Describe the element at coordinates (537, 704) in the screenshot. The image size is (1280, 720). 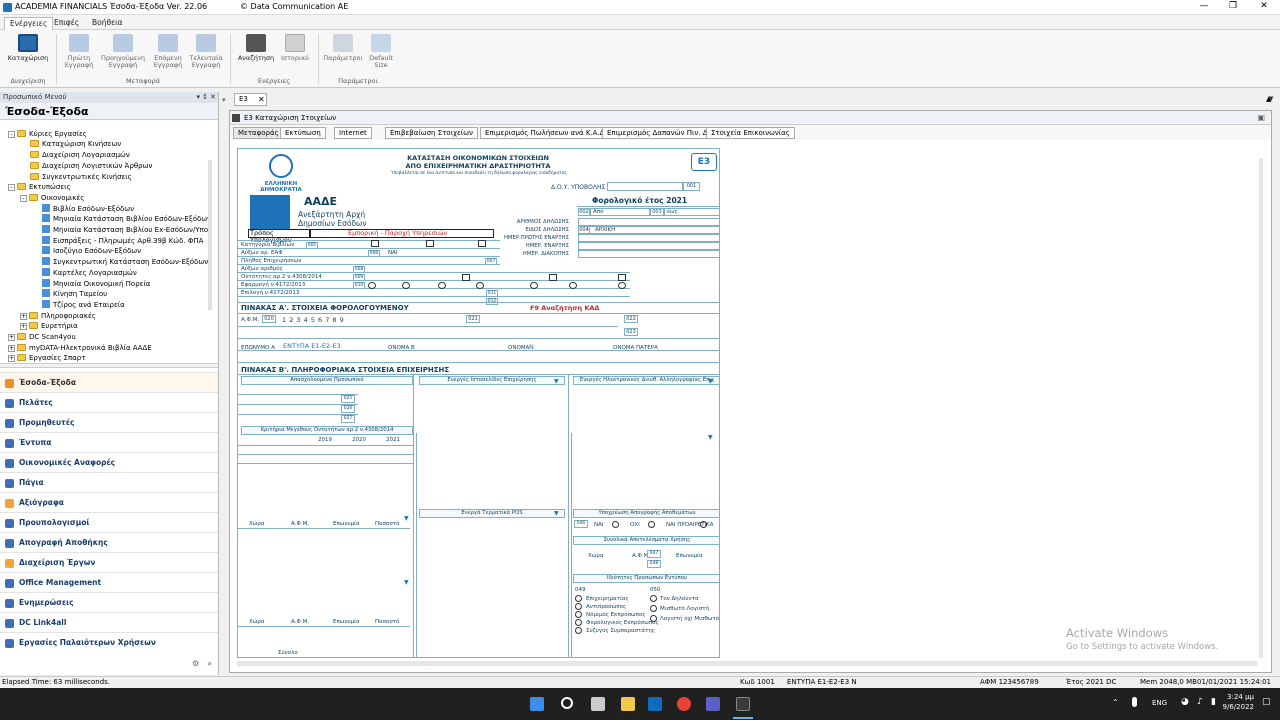
I see `start-icon` at that location.